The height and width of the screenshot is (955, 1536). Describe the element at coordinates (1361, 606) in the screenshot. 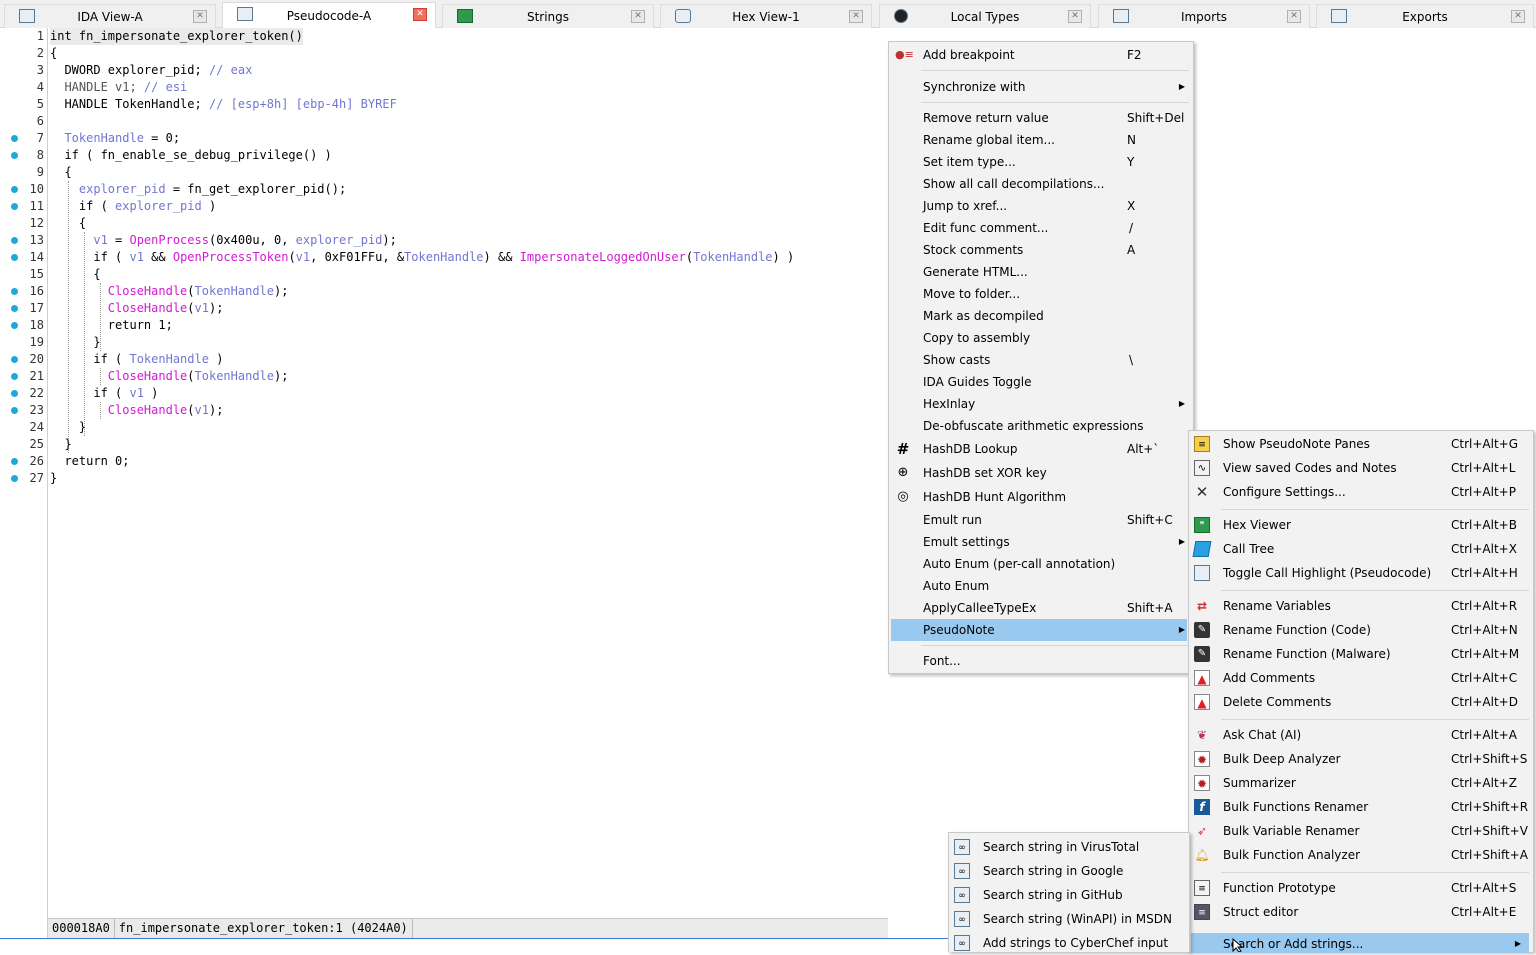

I see `menu-item-rename-variables: ⇄ Rename Variables Ctrl+Alt+R` at that location.